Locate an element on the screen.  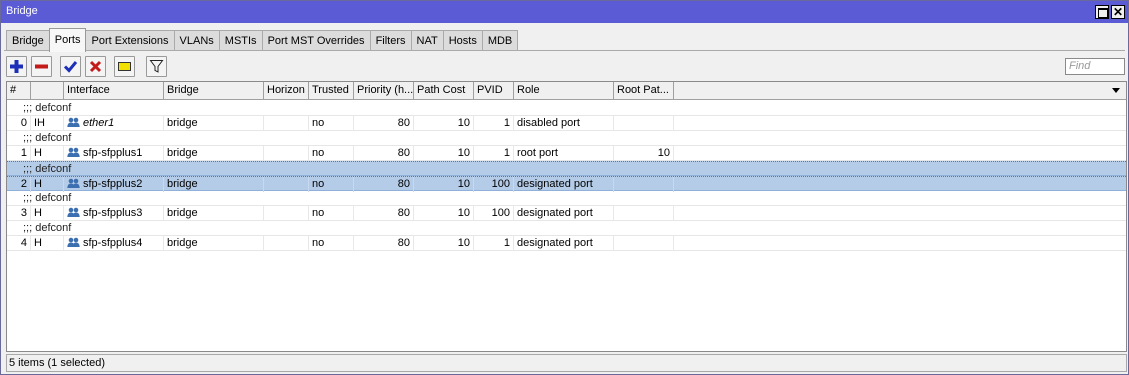
filter-button is located at coordinates (156, 66).